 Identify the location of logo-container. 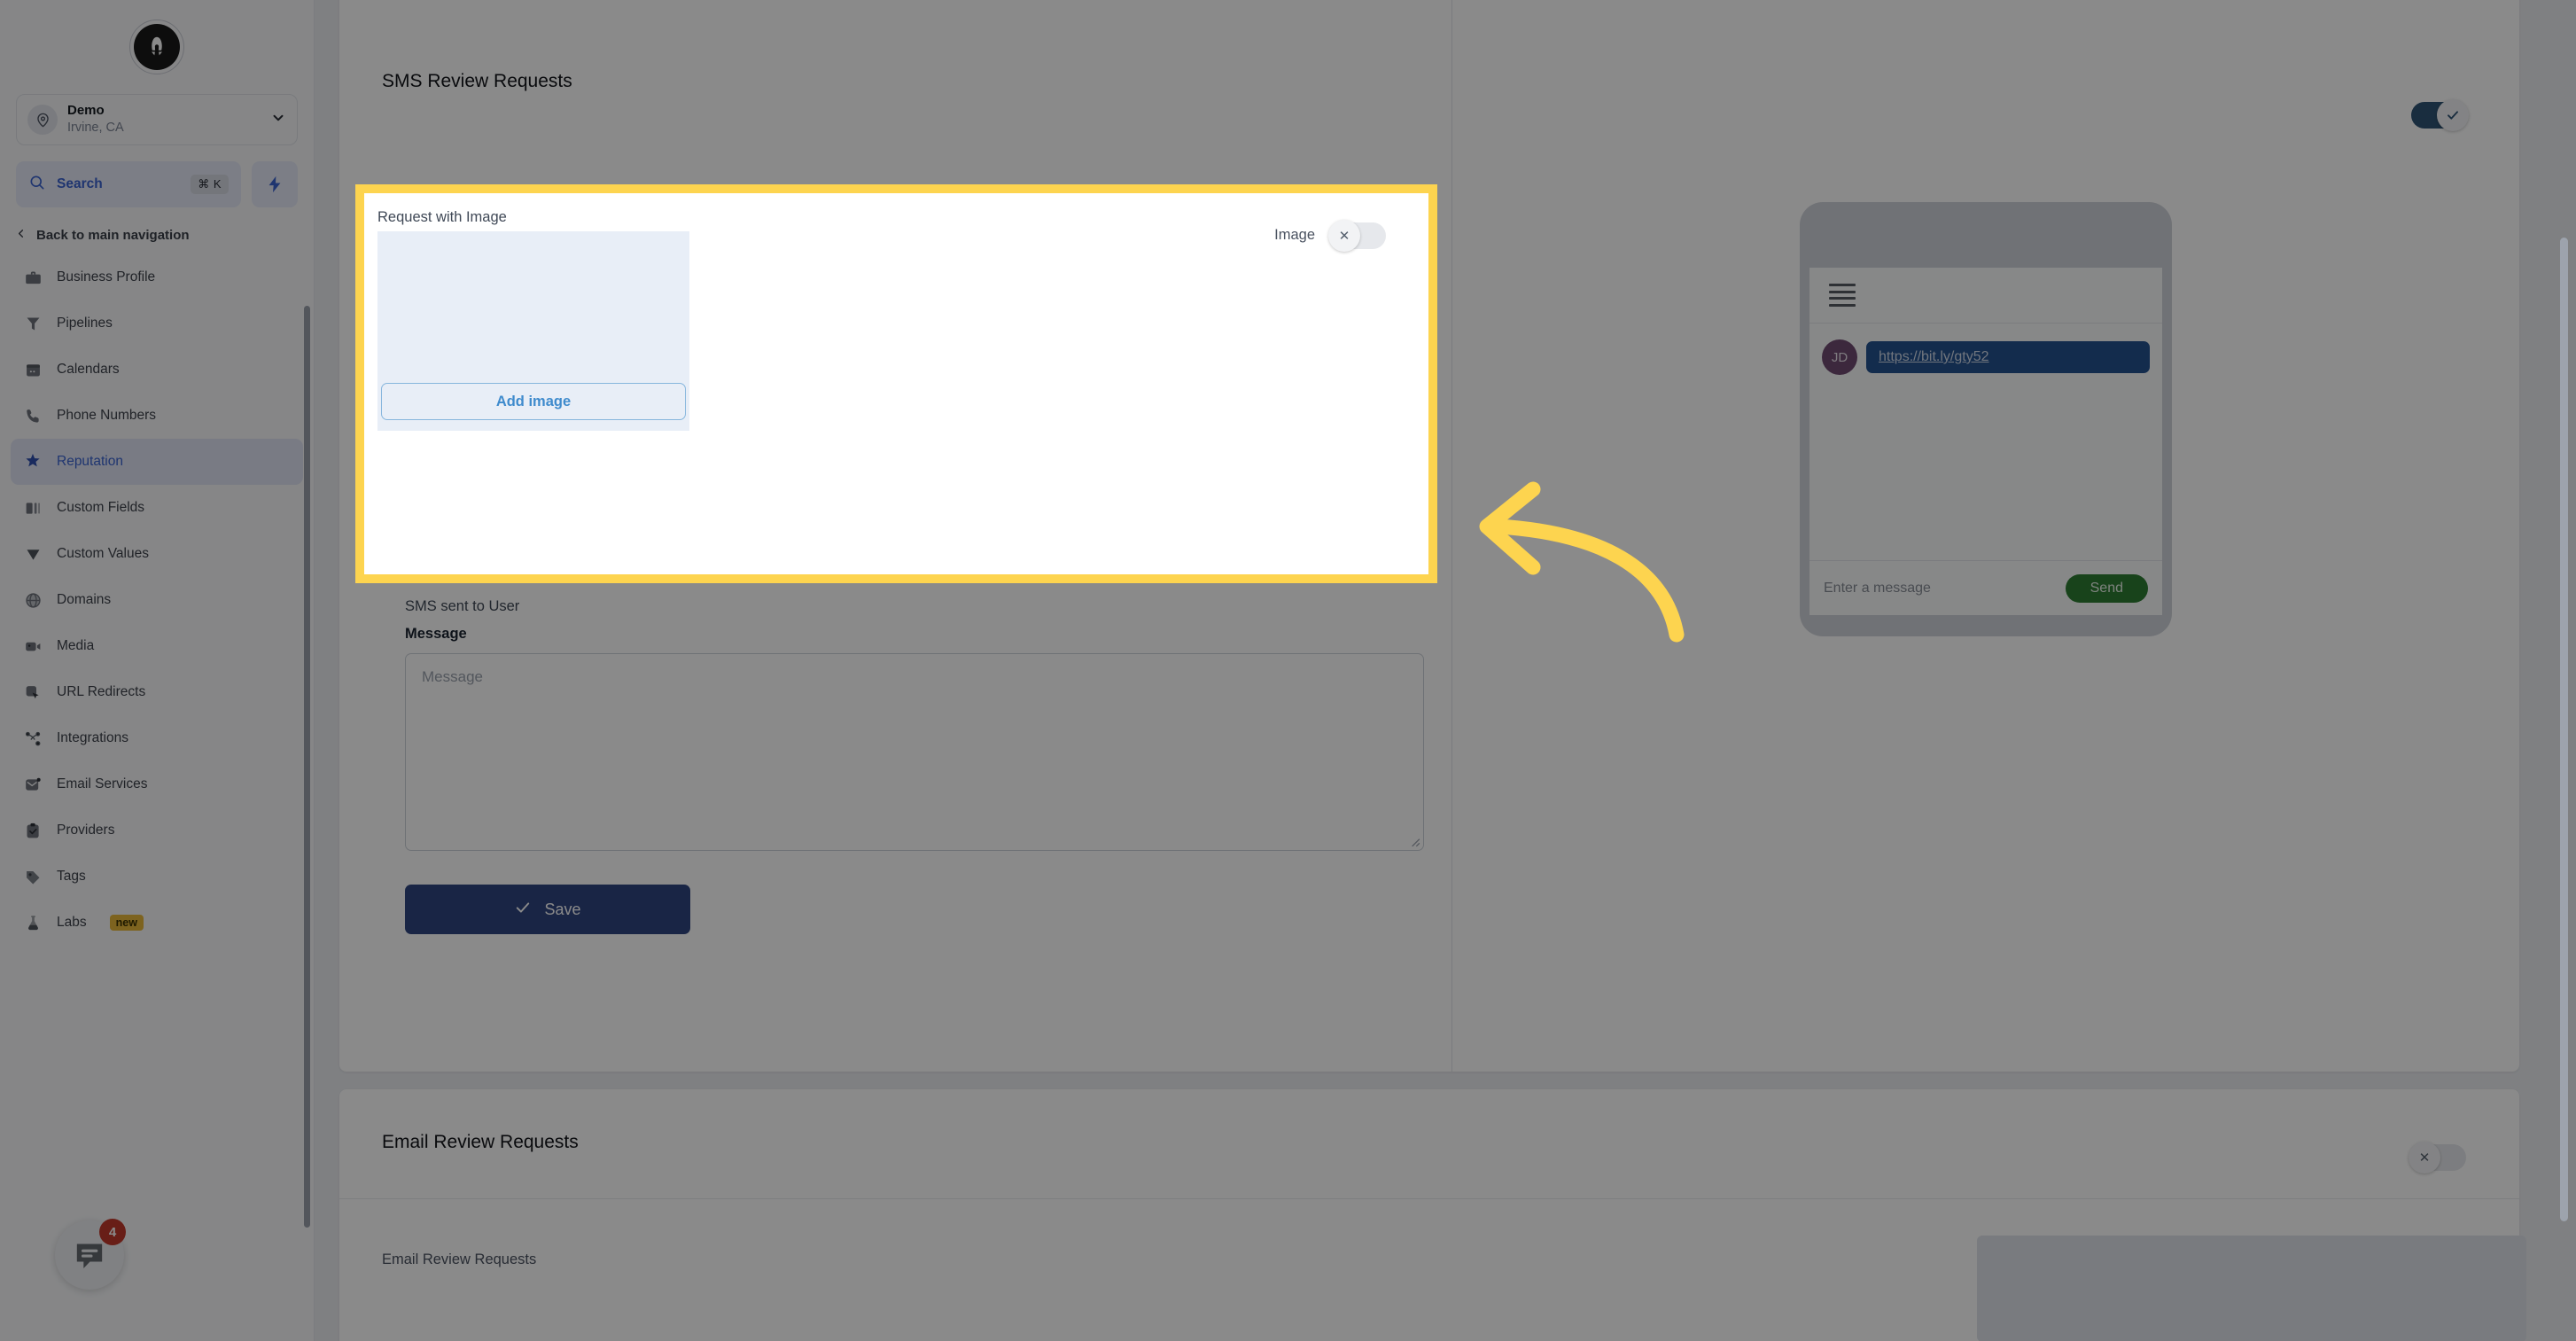
(157, 37).